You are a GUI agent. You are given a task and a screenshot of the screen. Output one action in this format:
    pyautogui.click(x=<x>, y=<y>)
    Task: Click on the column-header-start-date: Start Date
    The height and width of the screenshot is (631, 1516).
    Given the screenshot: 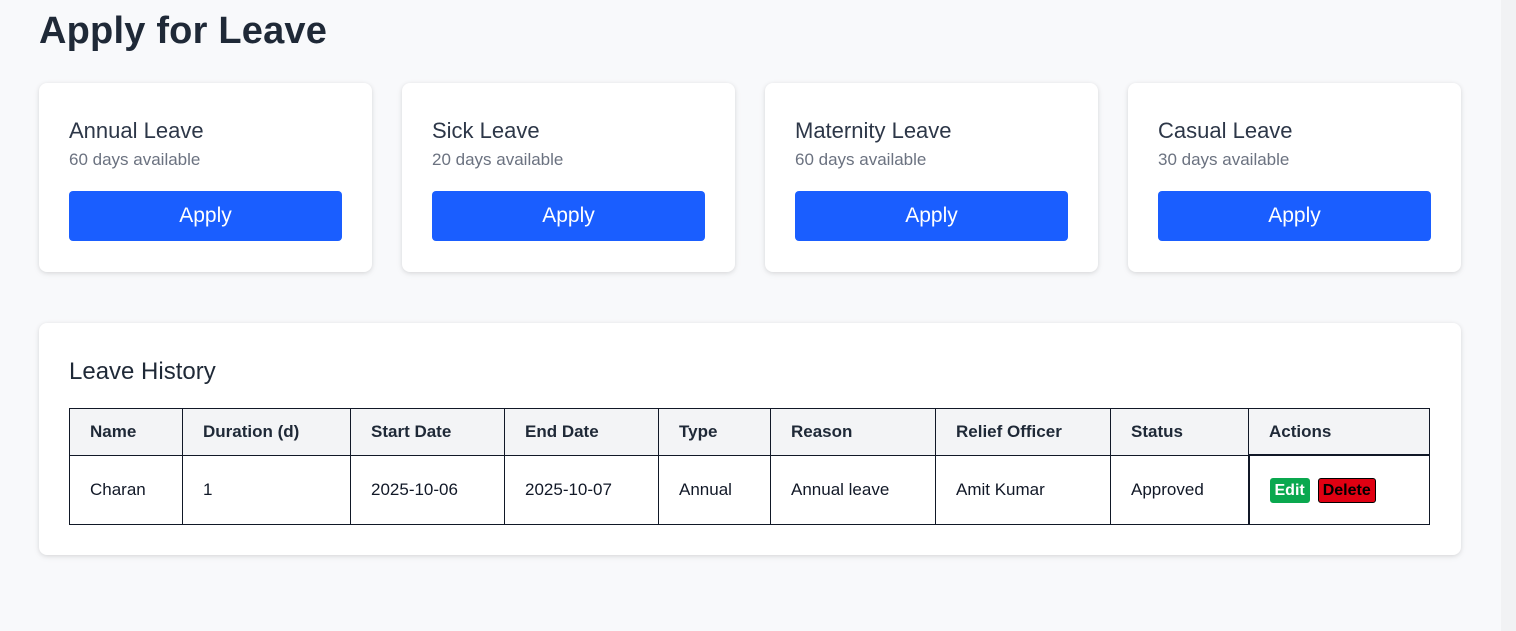 What is the action you would take?
    pyautogui.click(x=427, y=432)
    